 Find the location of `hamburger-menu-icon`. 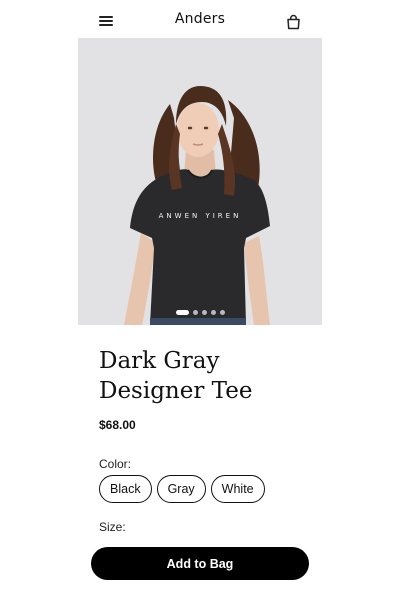

hamburger-menu-icon is located at coordinates (106, 22).